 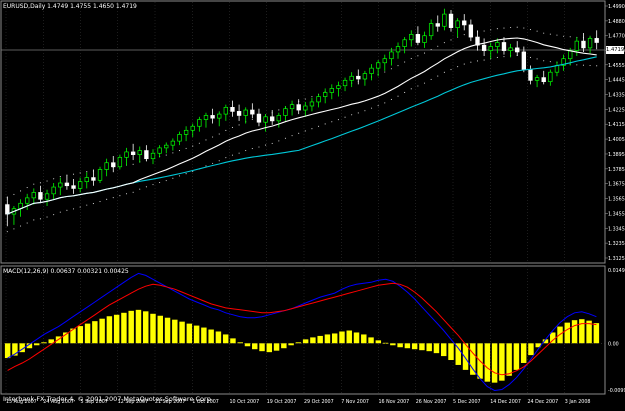 I want to click on time-axis-label: 26 Nov 2007, so click(x=431, y=402).